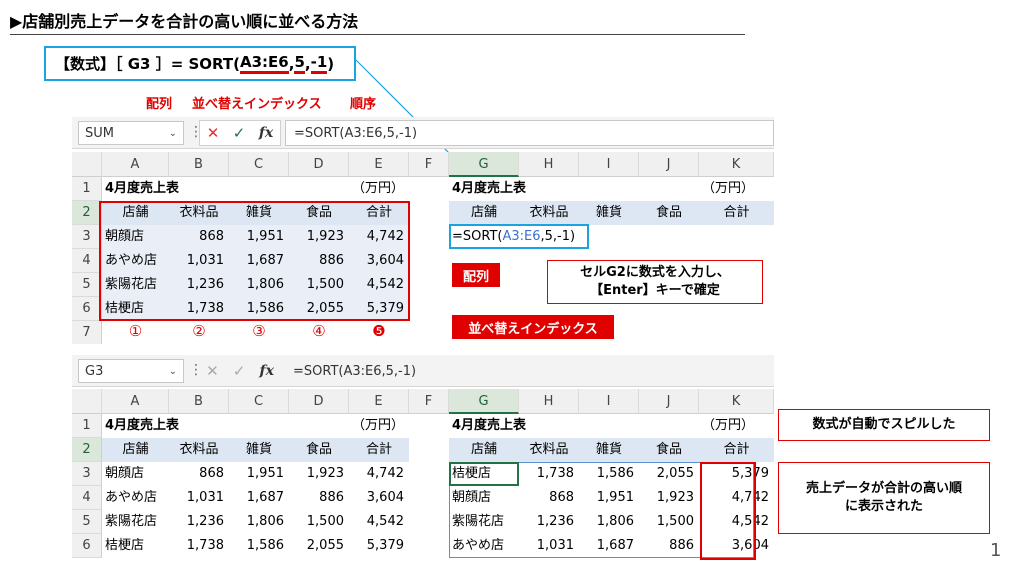 The width and height of the screenshot is (1024, 576). Describe the element at coordinates (131, 371) in the screenshot. I see `name-box-bottom: G3 ⌄` at that location.